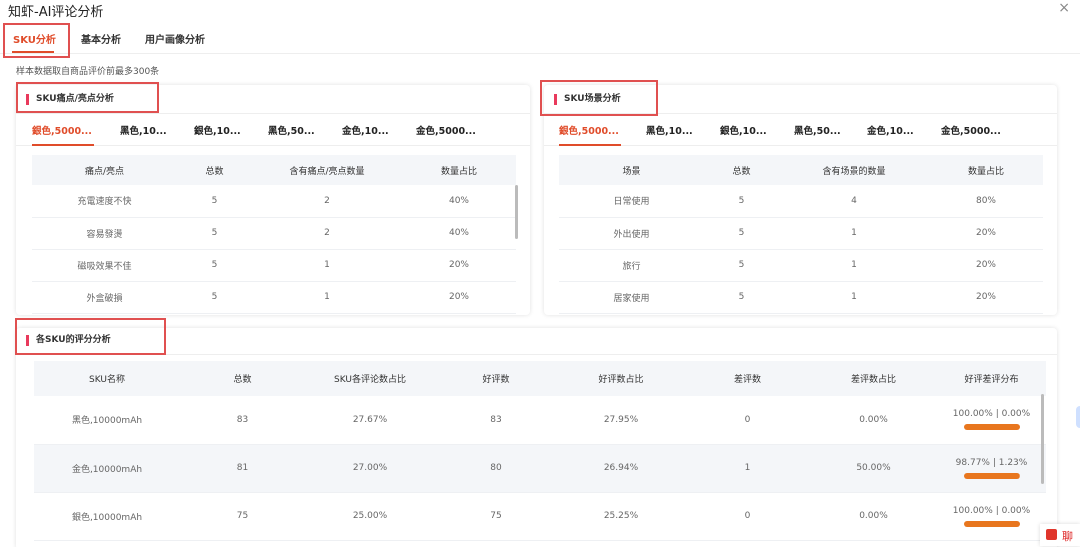  What do you see at coordinates (991, 462) in the screenshot?
I see `distribution-text: 98.77% | 1.23%` at bounding box center [991, 462].